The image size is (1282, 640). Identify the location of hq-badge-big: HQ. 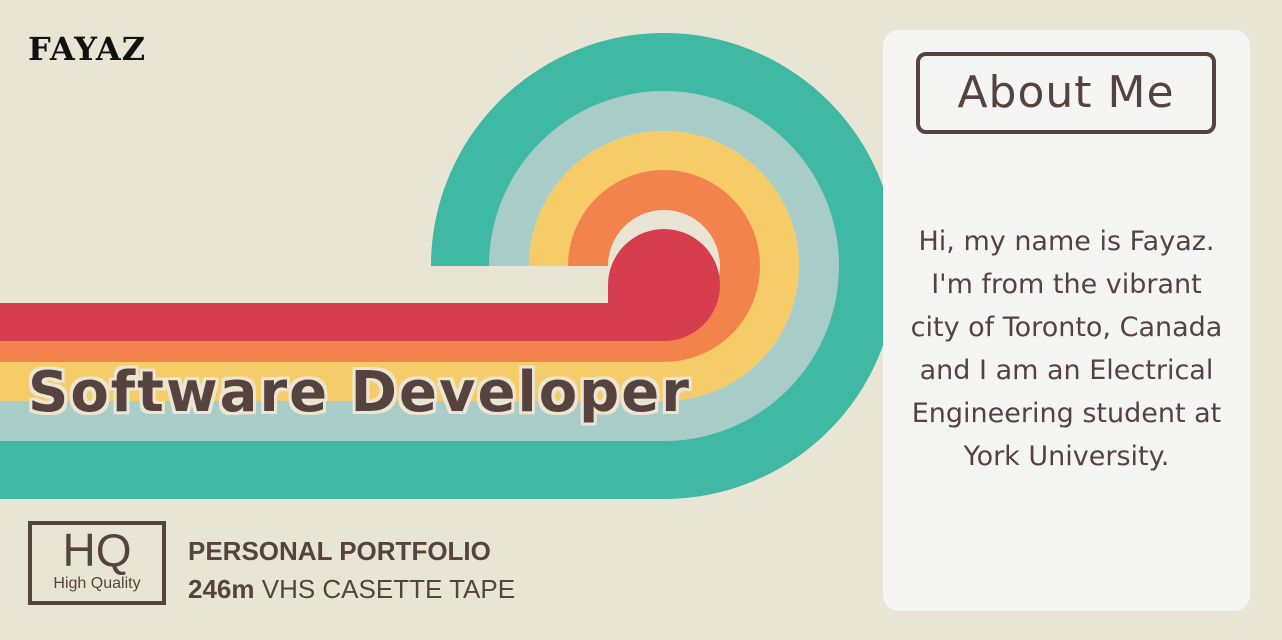
(97, 550).